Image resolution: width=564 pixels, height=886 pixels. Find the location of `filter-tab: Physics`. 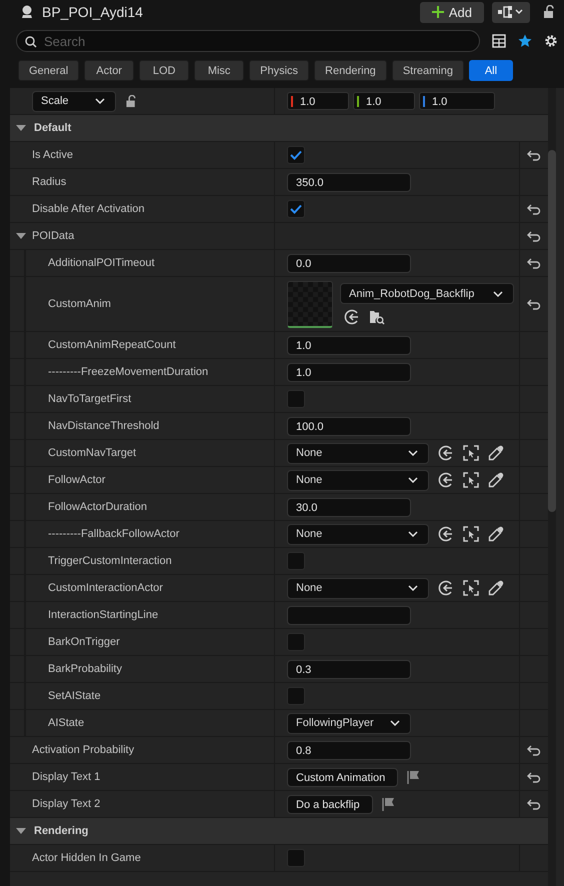

filter-tab: Physics is located at coordinates (279, 70).